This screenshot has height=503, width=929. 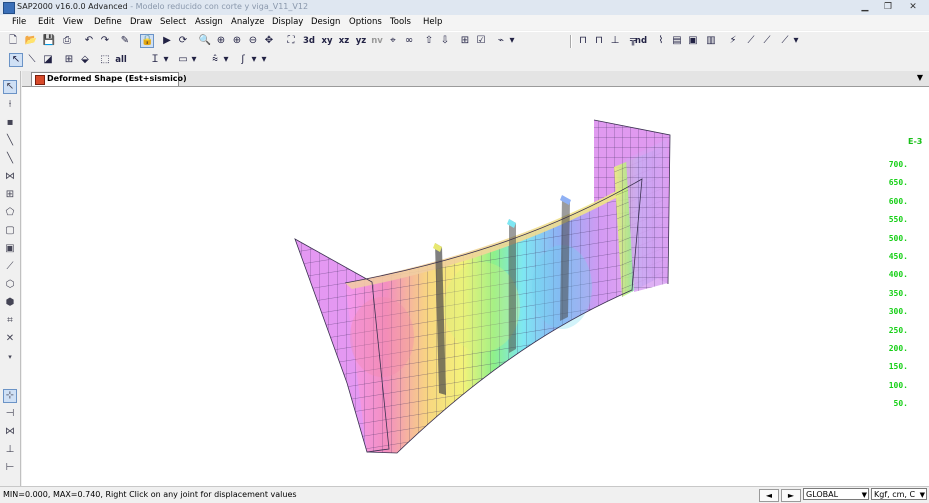 I want to click on maximize-button: ❐, so click(x=888, y=7).